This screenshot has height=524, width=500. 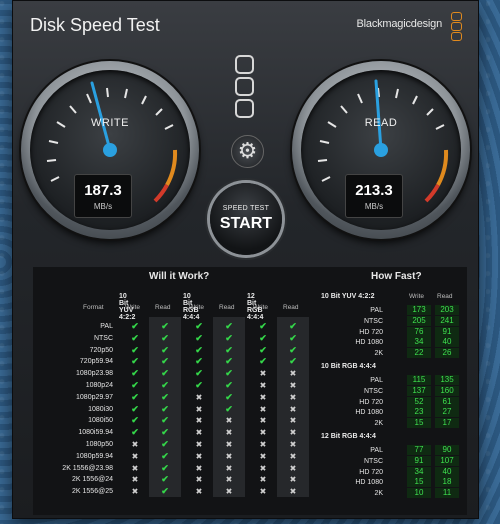 What do you see at coordinates (133, 307) in the screenshot?
I see `subheader-write: Write` at bounding box center [133, 307].